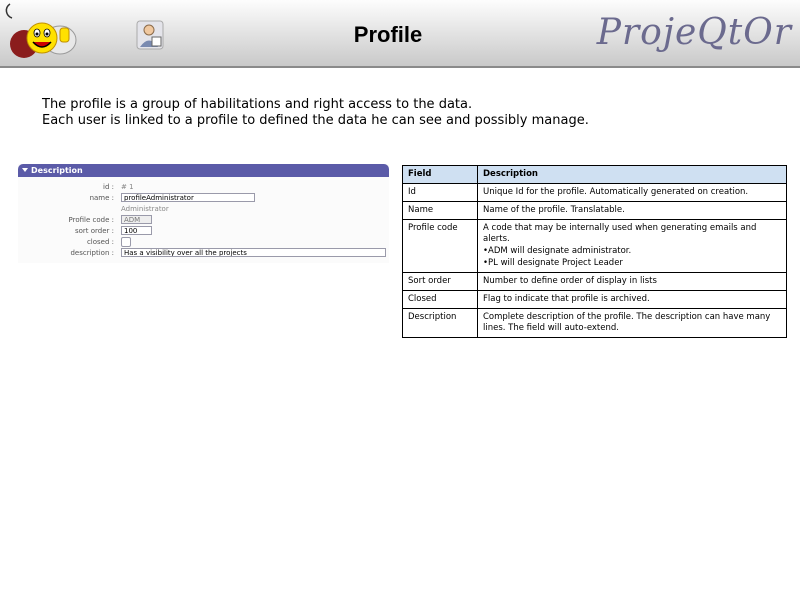  What do you see at coordinates (440, 246) in the screenshot?
I see `row-field: Profile code` at bounding box center [440, 246].